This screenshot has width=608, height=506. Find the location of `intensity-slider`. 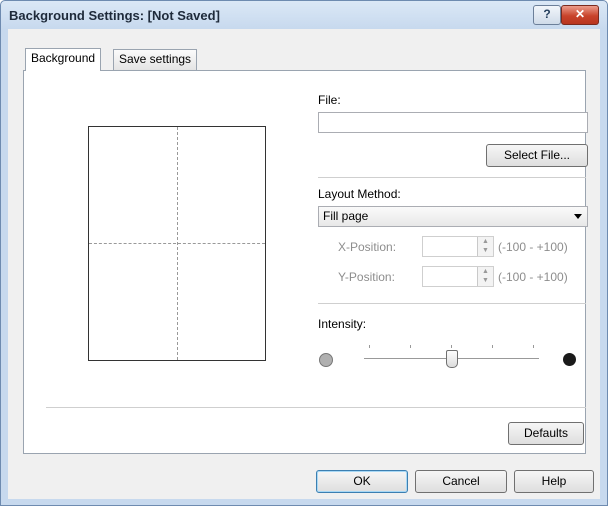

intensity-slider is located at coordinates (451, 357).